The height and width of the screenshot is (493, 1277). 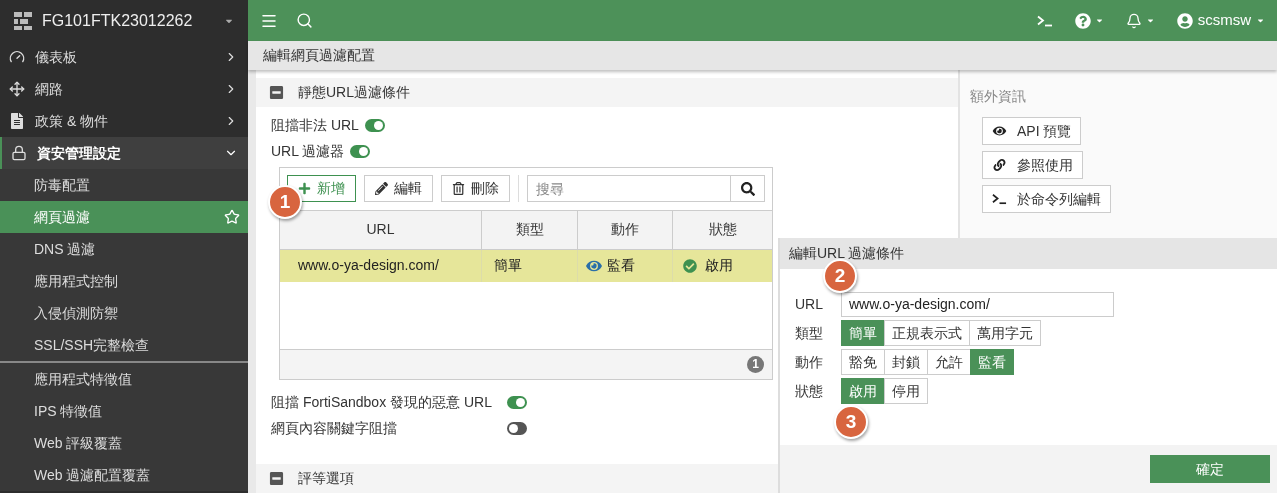 I want to click on row-count-badge: 1, so click(x=755, y=364).